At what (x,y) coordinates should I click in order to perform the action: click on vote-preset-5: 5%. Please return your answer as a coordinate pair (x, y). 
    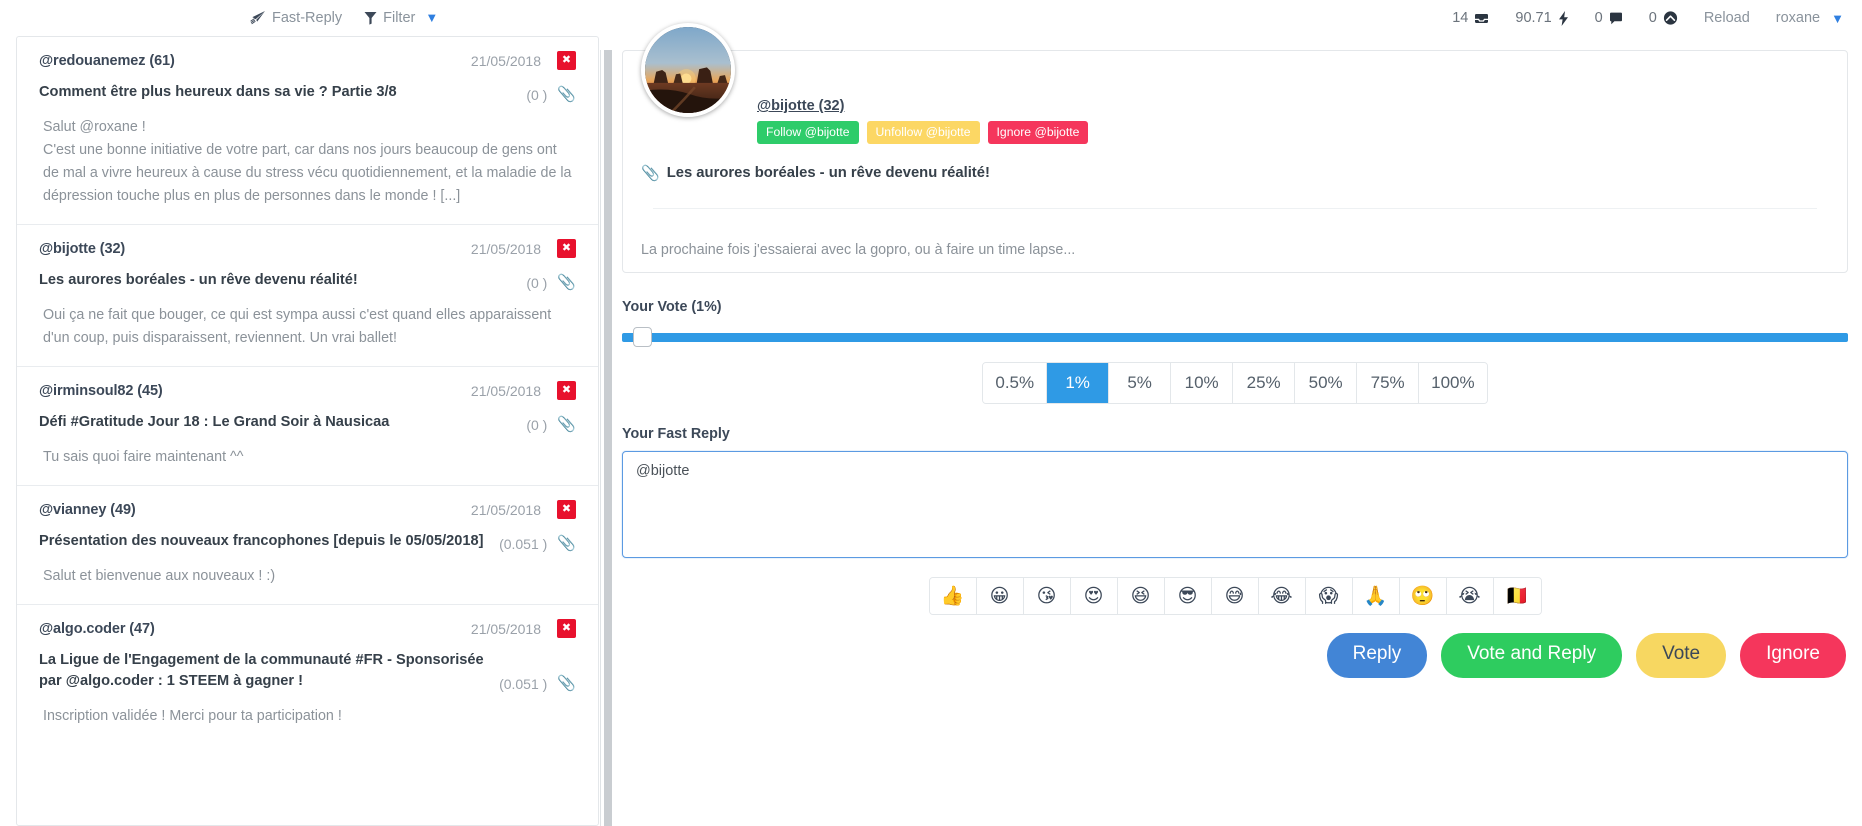
    Looking at the image, I should click on (1140, 382).